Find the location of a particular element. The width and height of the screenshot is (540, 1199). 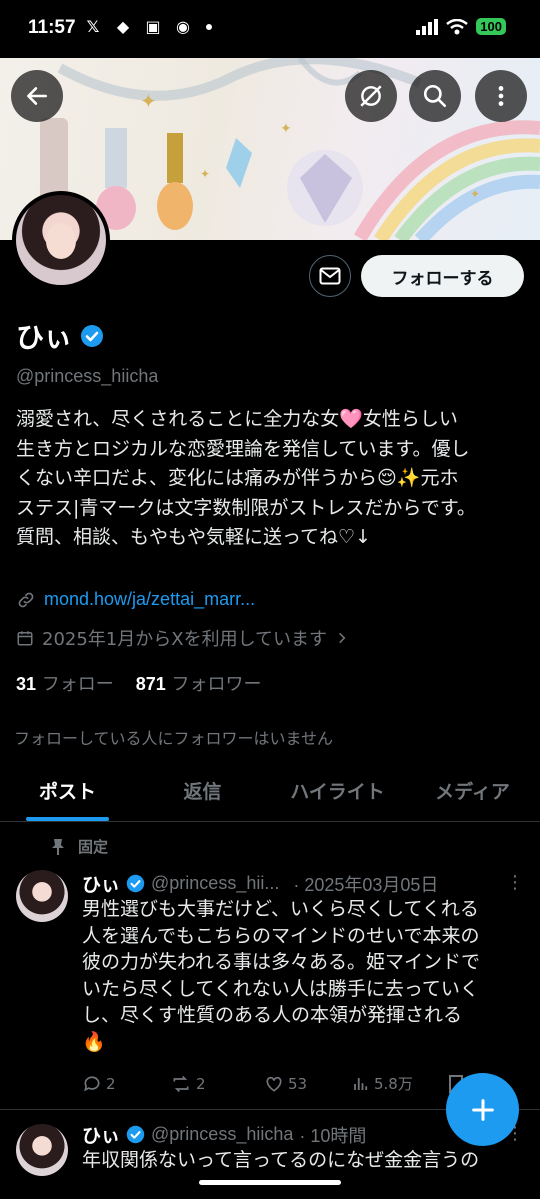

post-header: ひぃ @princess_hiicha · 10時間 is located at coordinates (224, 1134).